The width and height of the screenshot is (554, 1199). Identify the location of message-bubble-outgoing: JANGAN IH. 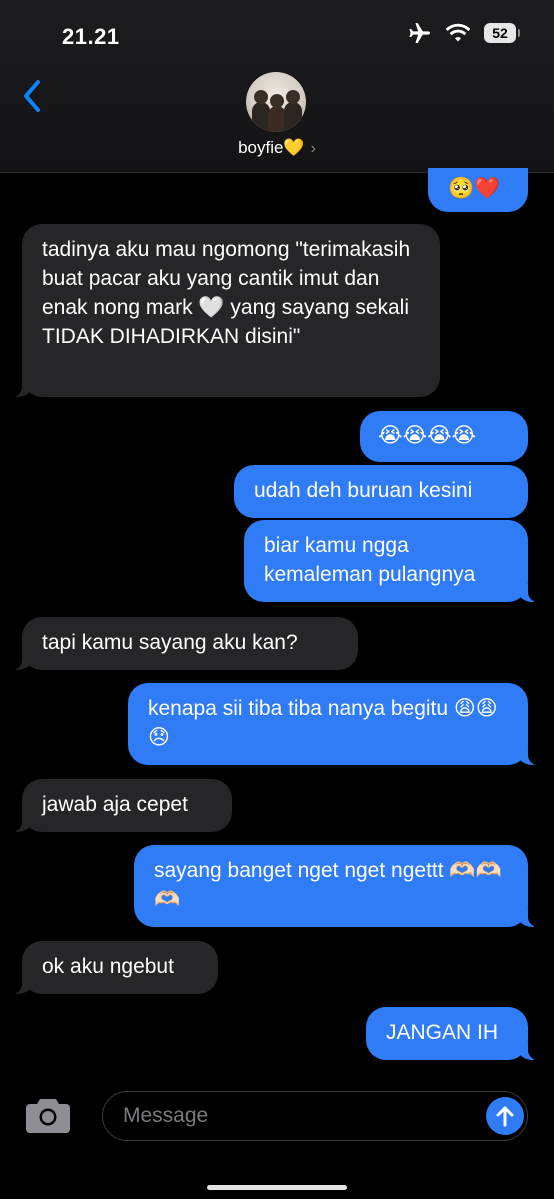
(453, 1033).